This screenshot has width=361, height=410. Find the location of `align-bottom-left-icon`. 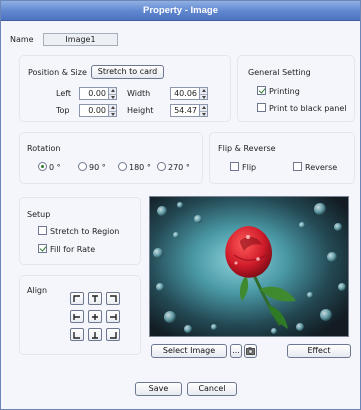

align-bottom-left-icon is located at coordinates (76, 335).